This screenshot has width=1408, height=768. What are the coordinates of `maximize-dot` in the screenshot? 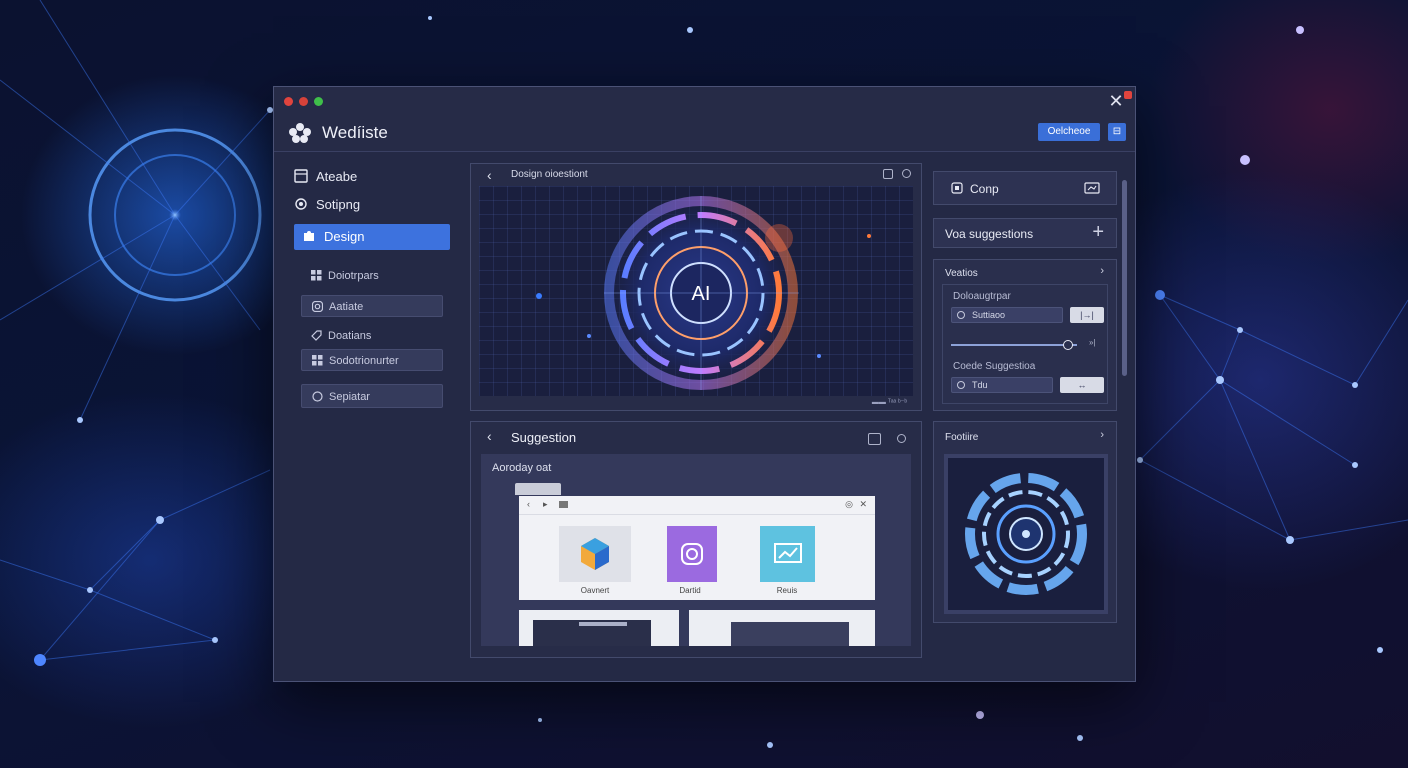 It's located at (318, 101).